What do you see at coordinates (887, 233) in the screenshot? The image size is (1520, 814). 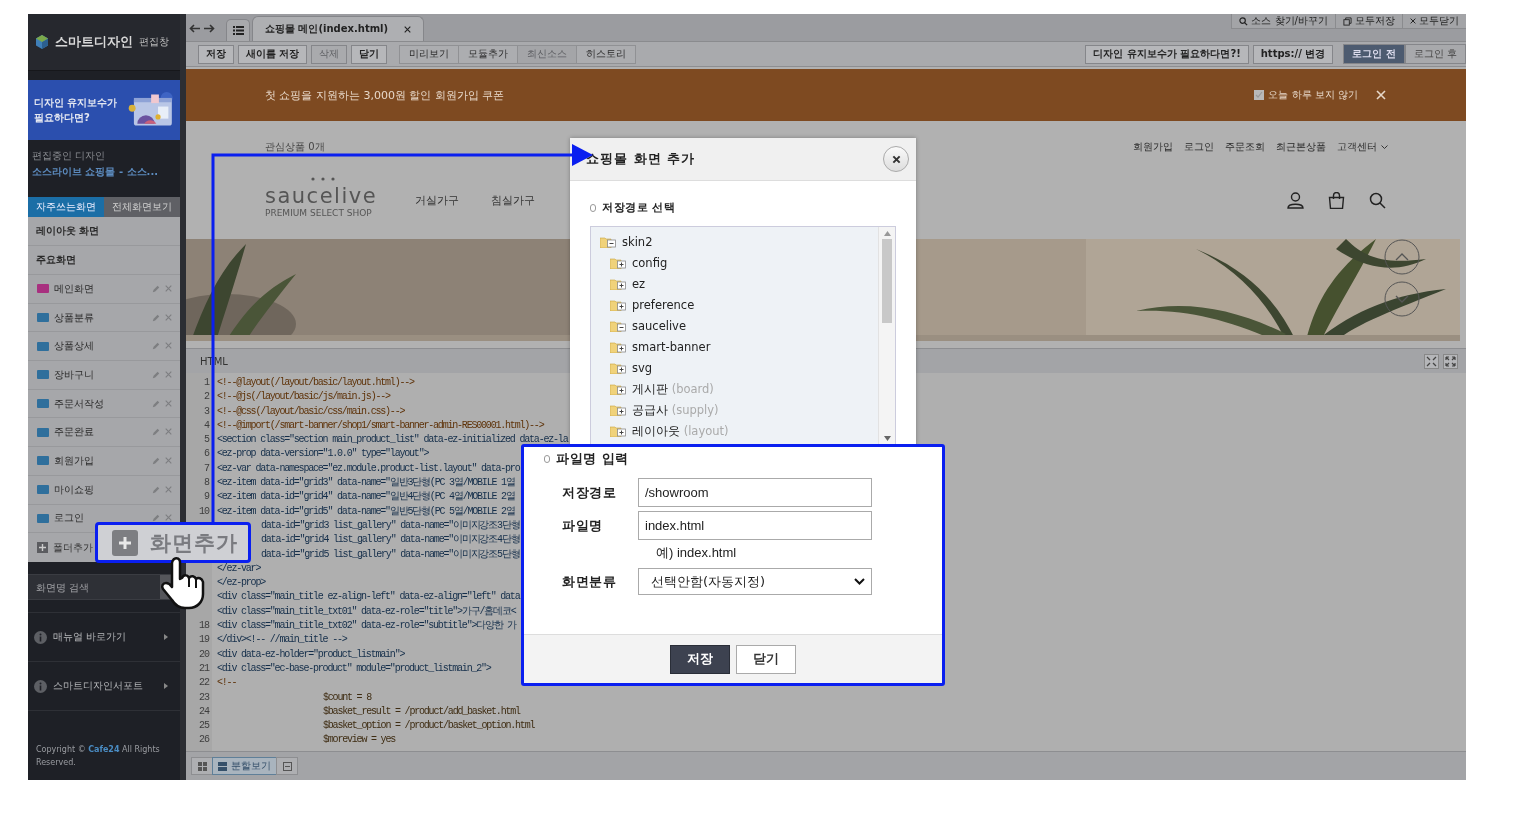 I see `scroll-up-arrow-icon` at bounding box center [887, 233].